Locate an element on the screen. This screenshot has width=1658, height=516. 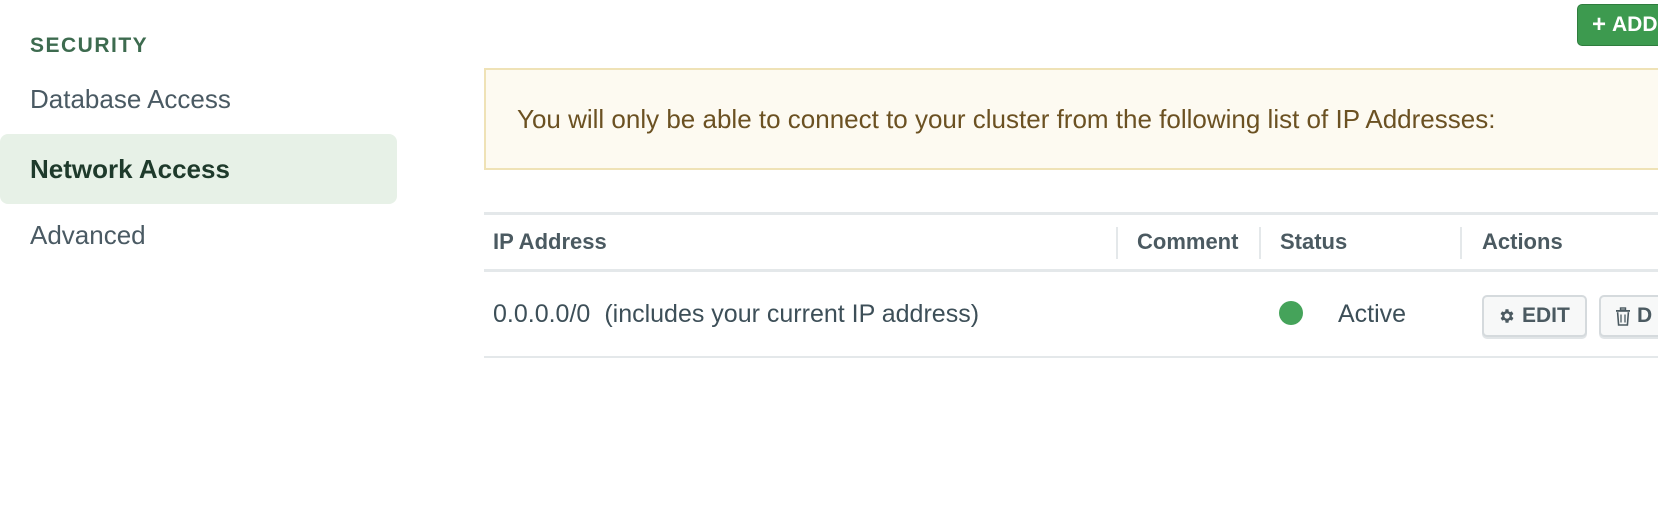
gear-icon is located at coordinates (1507, 316).